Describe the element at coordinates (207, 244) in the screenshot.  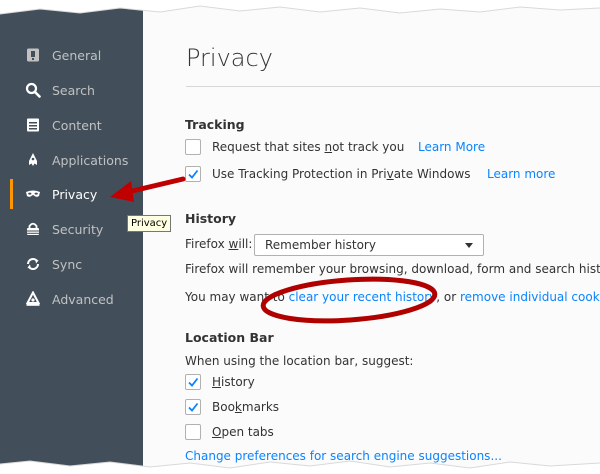
I see `label-text: Firefox` at that location.